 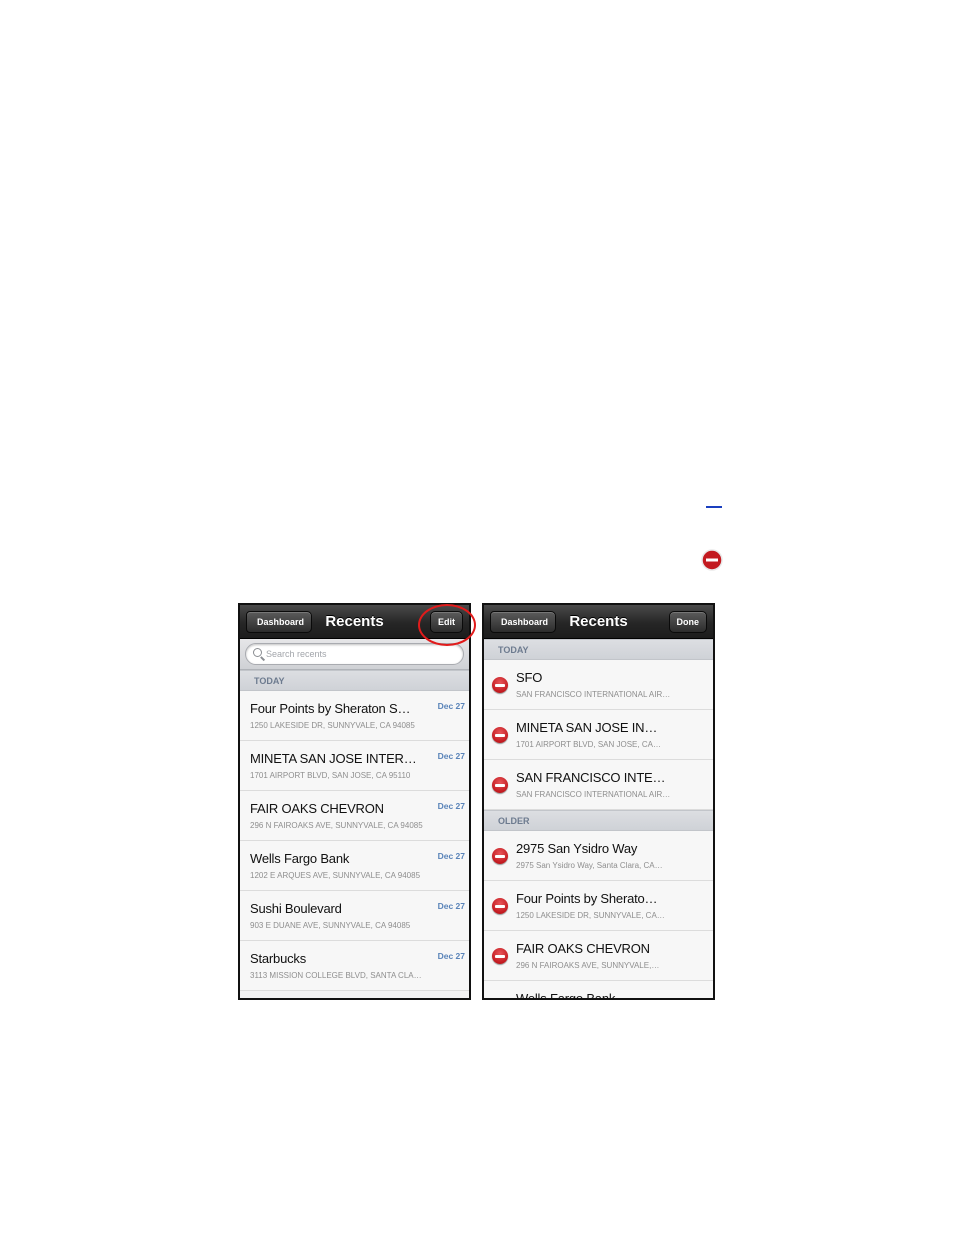 What do you see at coordinates (330, 925) in the screenshot?
I see `row-address: 903 E DUANE AVE, SUNNYVALE, CA 94085` at bounding box center [330, 925].